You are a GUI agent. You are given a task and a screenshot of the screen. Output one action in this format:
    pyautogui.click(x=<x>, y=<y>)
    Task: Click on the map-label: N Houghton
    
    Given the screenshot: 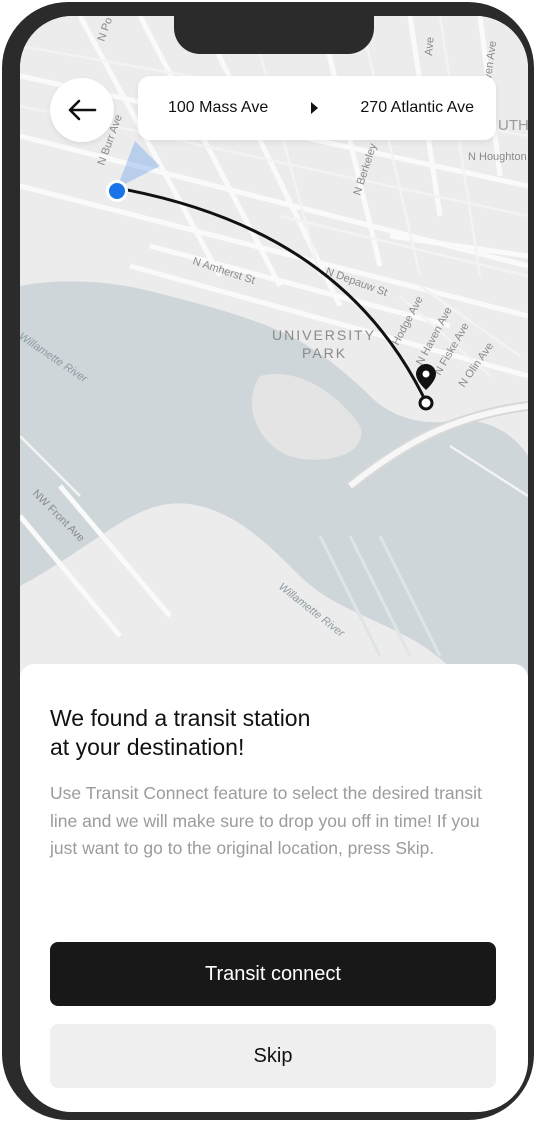 What is the action you would take?
    pyautogui.click(x=497, y=157)
    